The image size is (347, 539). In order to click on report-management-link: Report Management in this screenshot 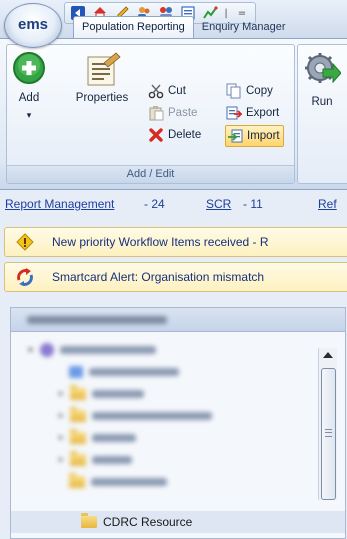, I will do `click(59, 204)`.